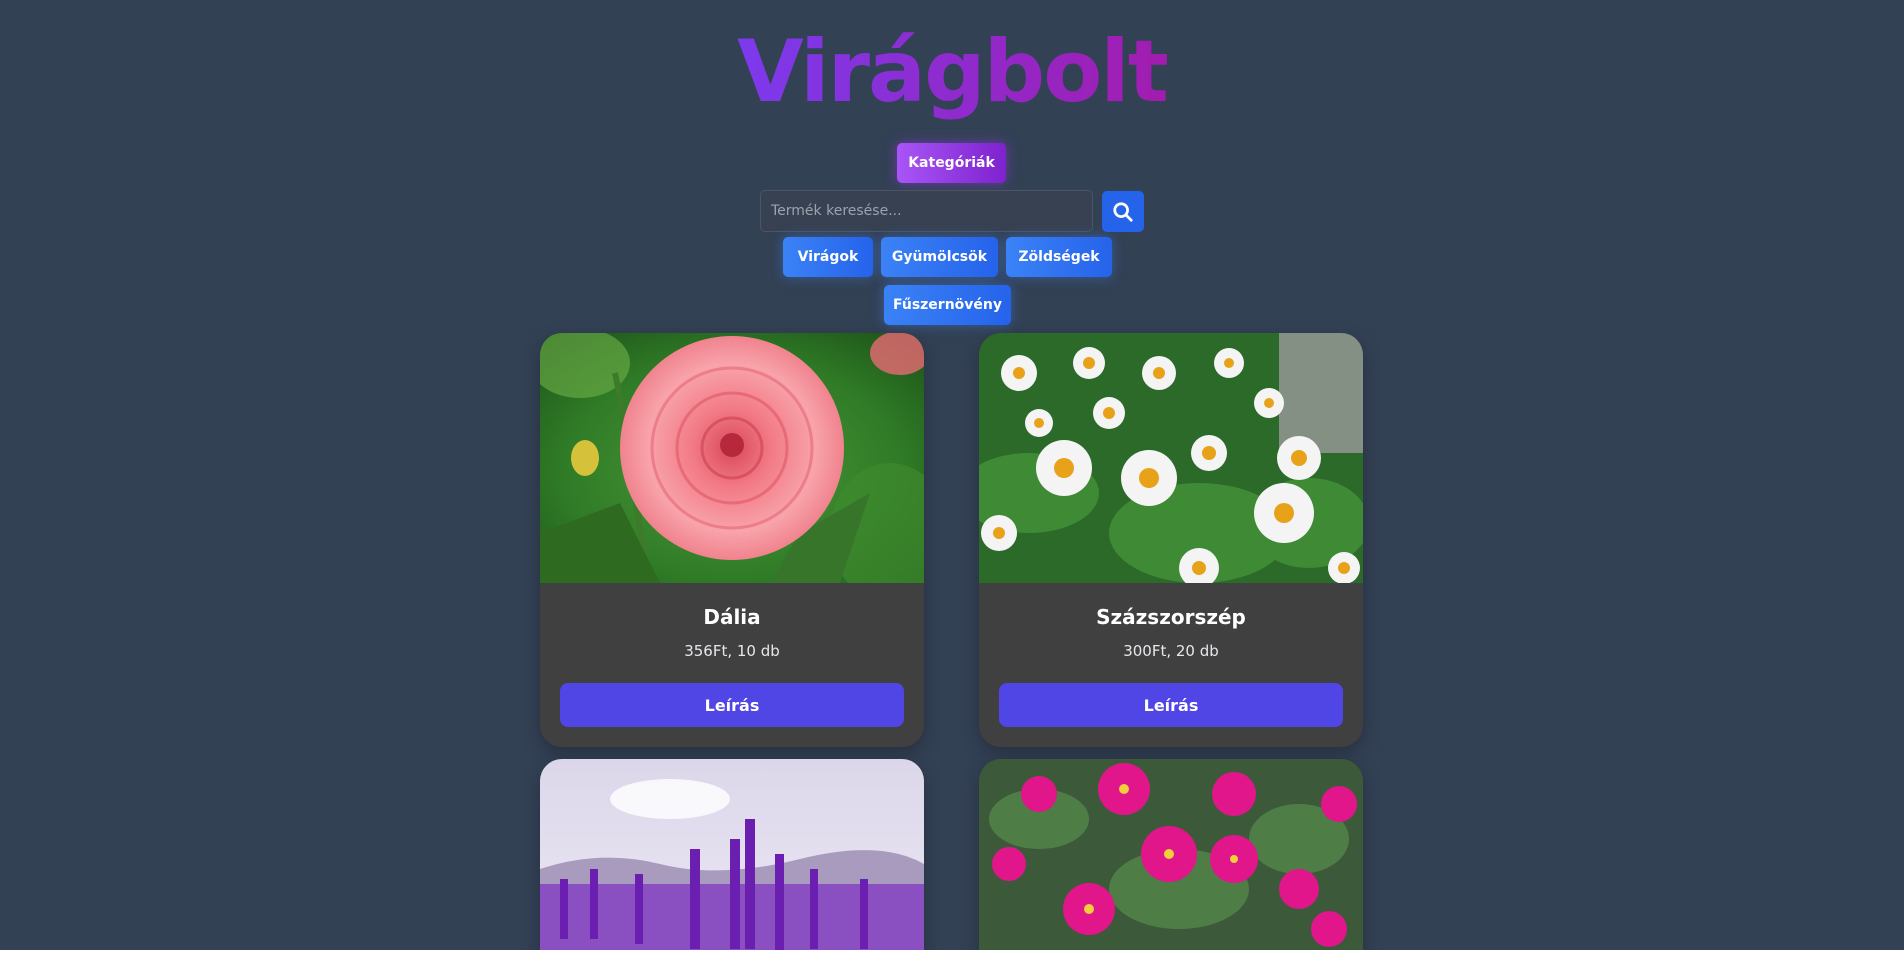  What do you see at coordinates (947, 305) in the screenshot?
I see `filter-button-fuszernoveny: Fűszernövény` at bounding box center [947, 305].